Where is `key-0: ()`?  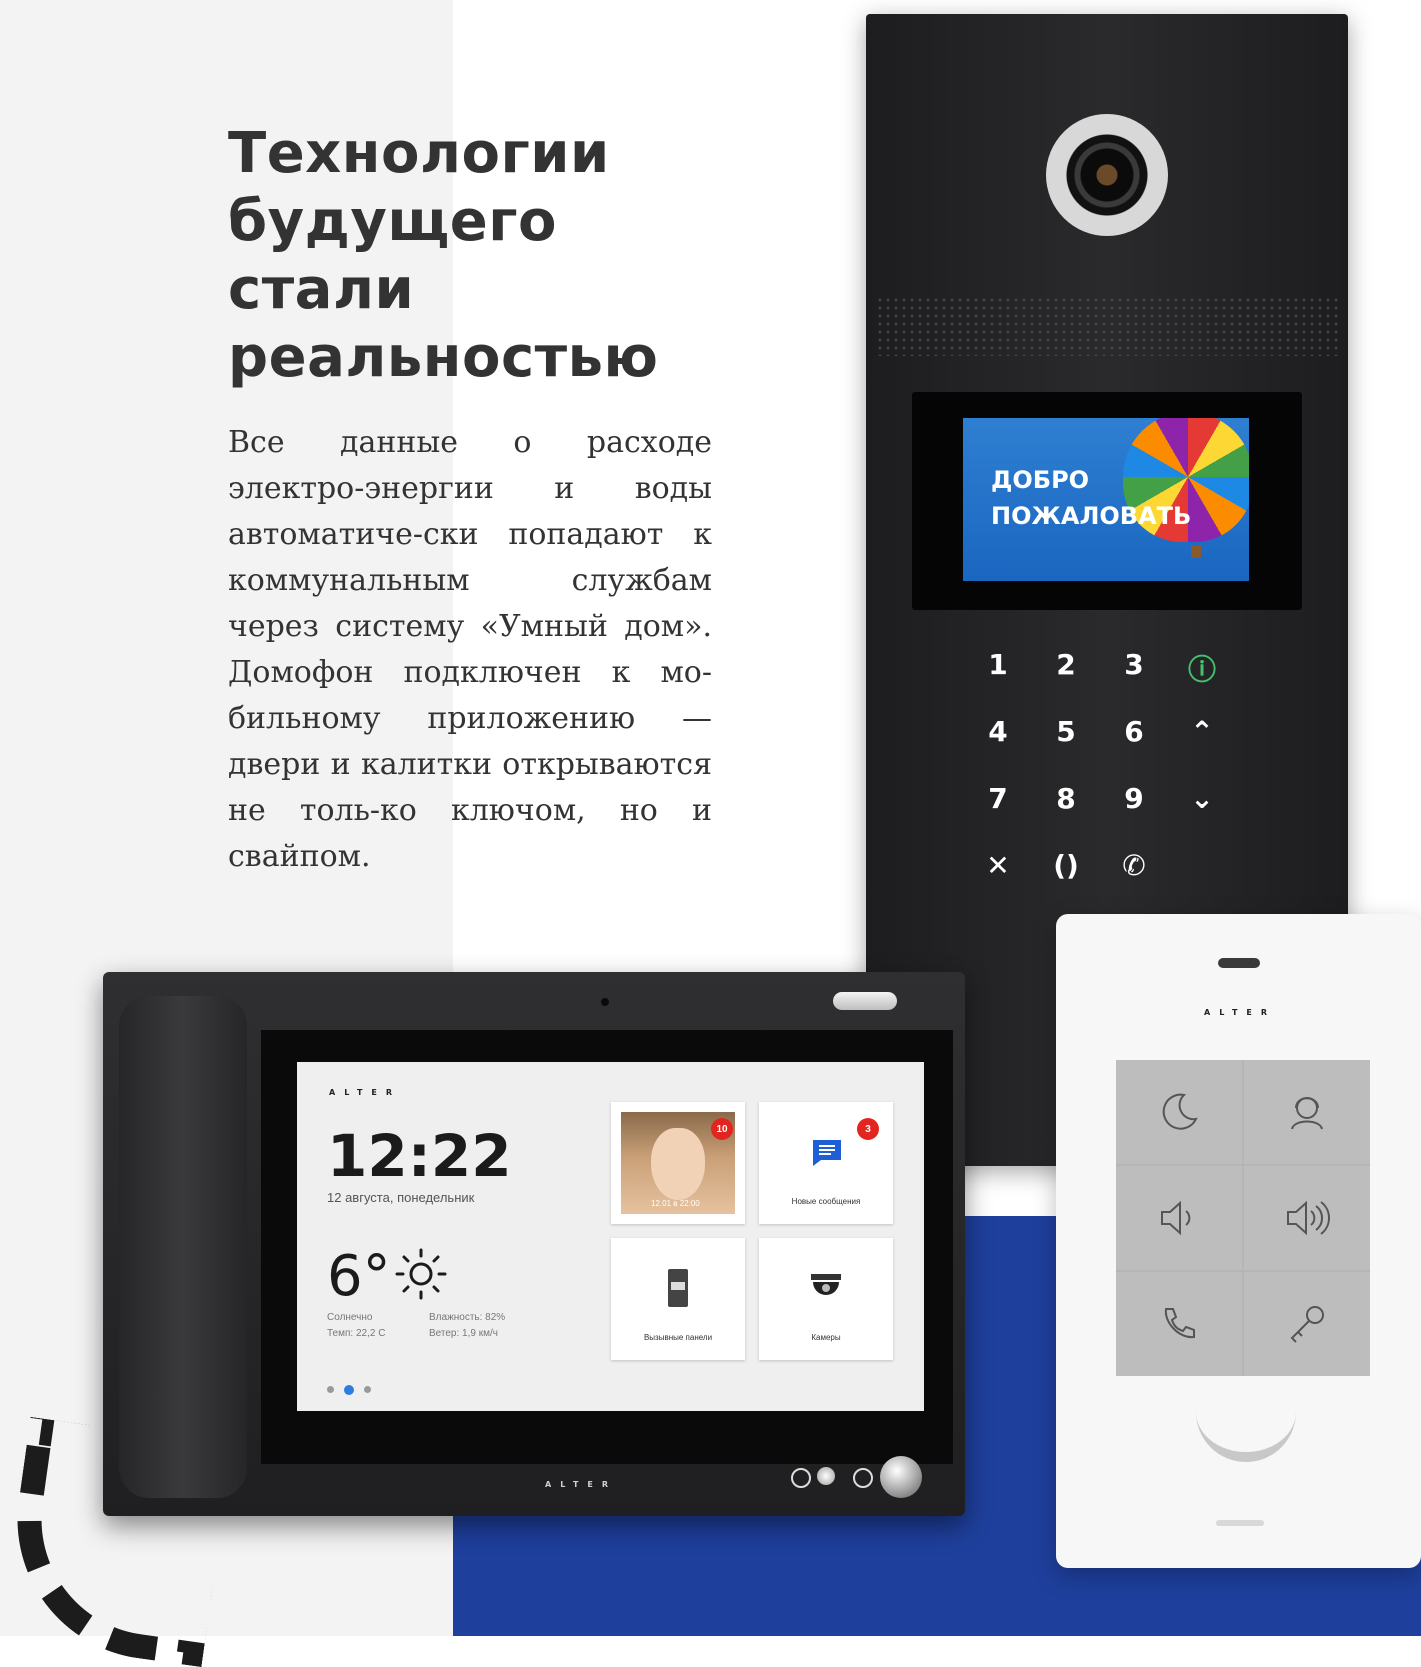 key-0: () is located at coordinates (1066, 882).